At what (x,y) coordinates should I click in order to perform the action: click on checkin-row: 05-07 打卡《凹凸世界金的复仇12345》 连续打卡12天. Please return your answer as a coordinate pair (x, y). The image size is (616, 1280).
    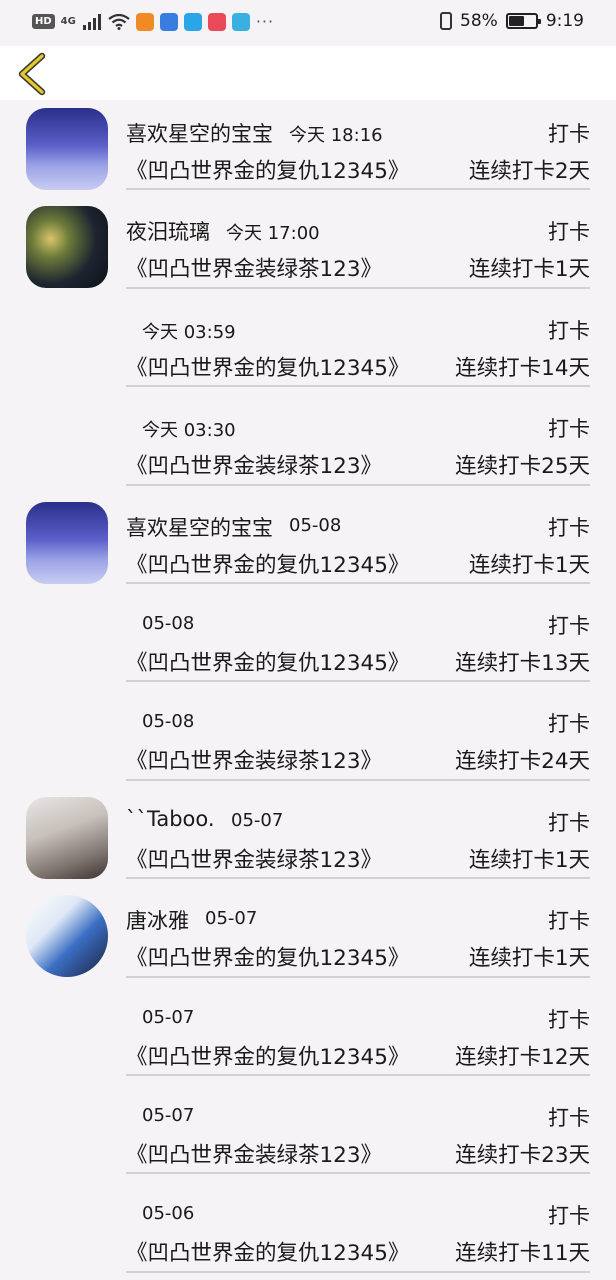
    Looking at the image, I should click on (308, 1035).